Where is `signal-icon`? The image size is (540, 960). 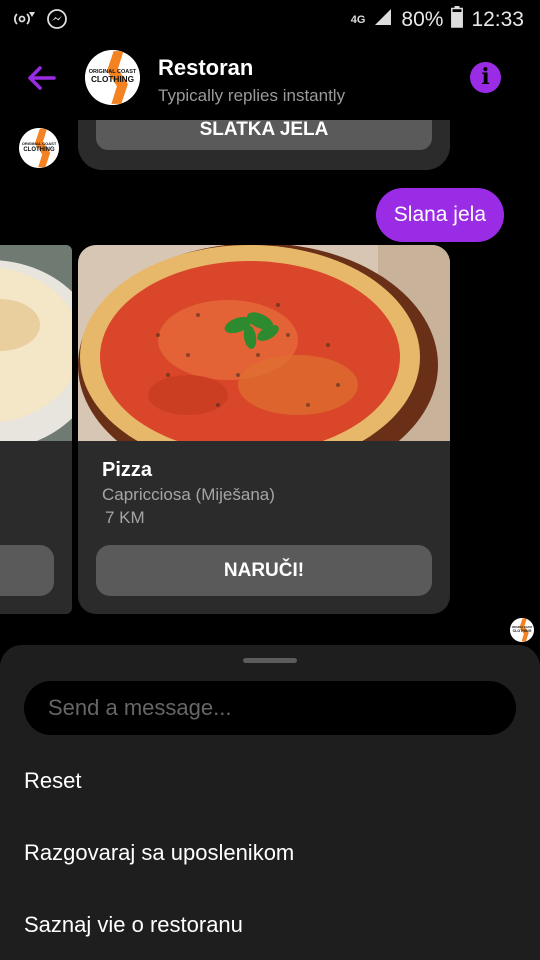
signal-icon is located at coordinates (383, 20).